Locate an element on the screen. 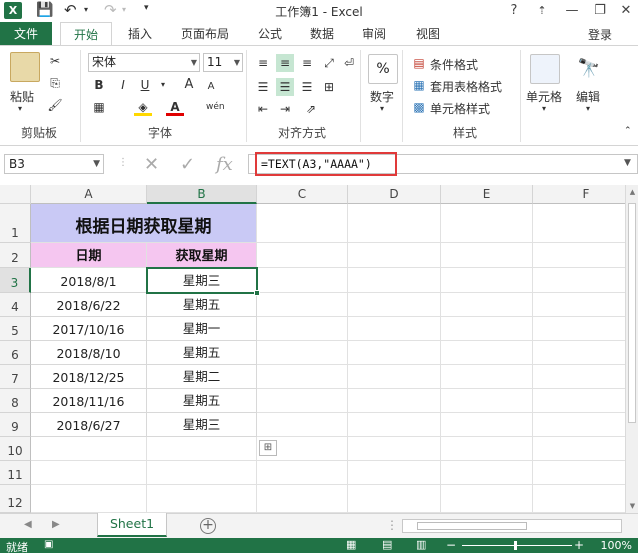 The height and width of the screenshot is (553, 638). zoom-in-icon: + is located at coordinates (579, 545).